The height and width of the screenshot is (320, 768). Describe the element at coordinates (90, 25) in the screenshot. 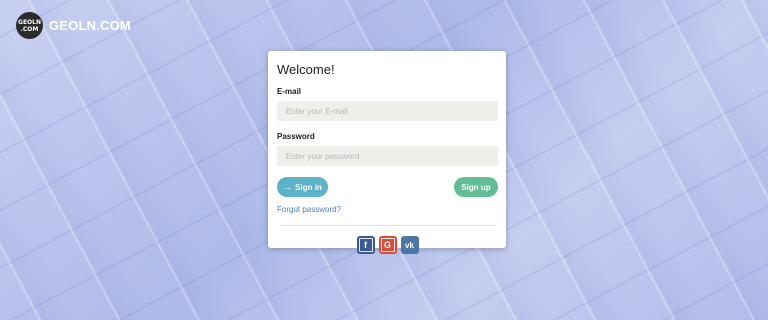

I see `brand-name: GEOLN.COM` at that location.